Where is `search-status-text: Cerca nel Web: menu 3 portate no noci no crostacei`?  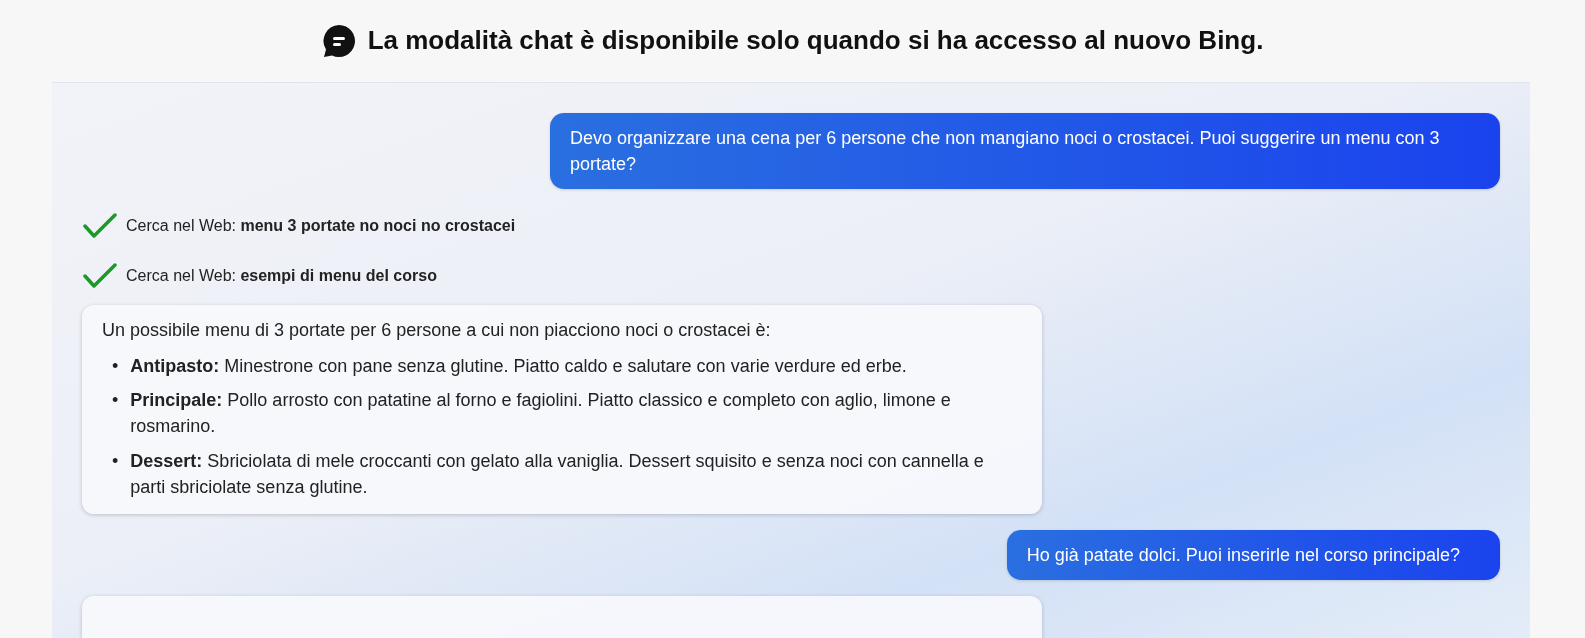 search-status-text: Cerca nel Web: menu 3 portate no noci no crostacei is located at coordinates (321, 226).